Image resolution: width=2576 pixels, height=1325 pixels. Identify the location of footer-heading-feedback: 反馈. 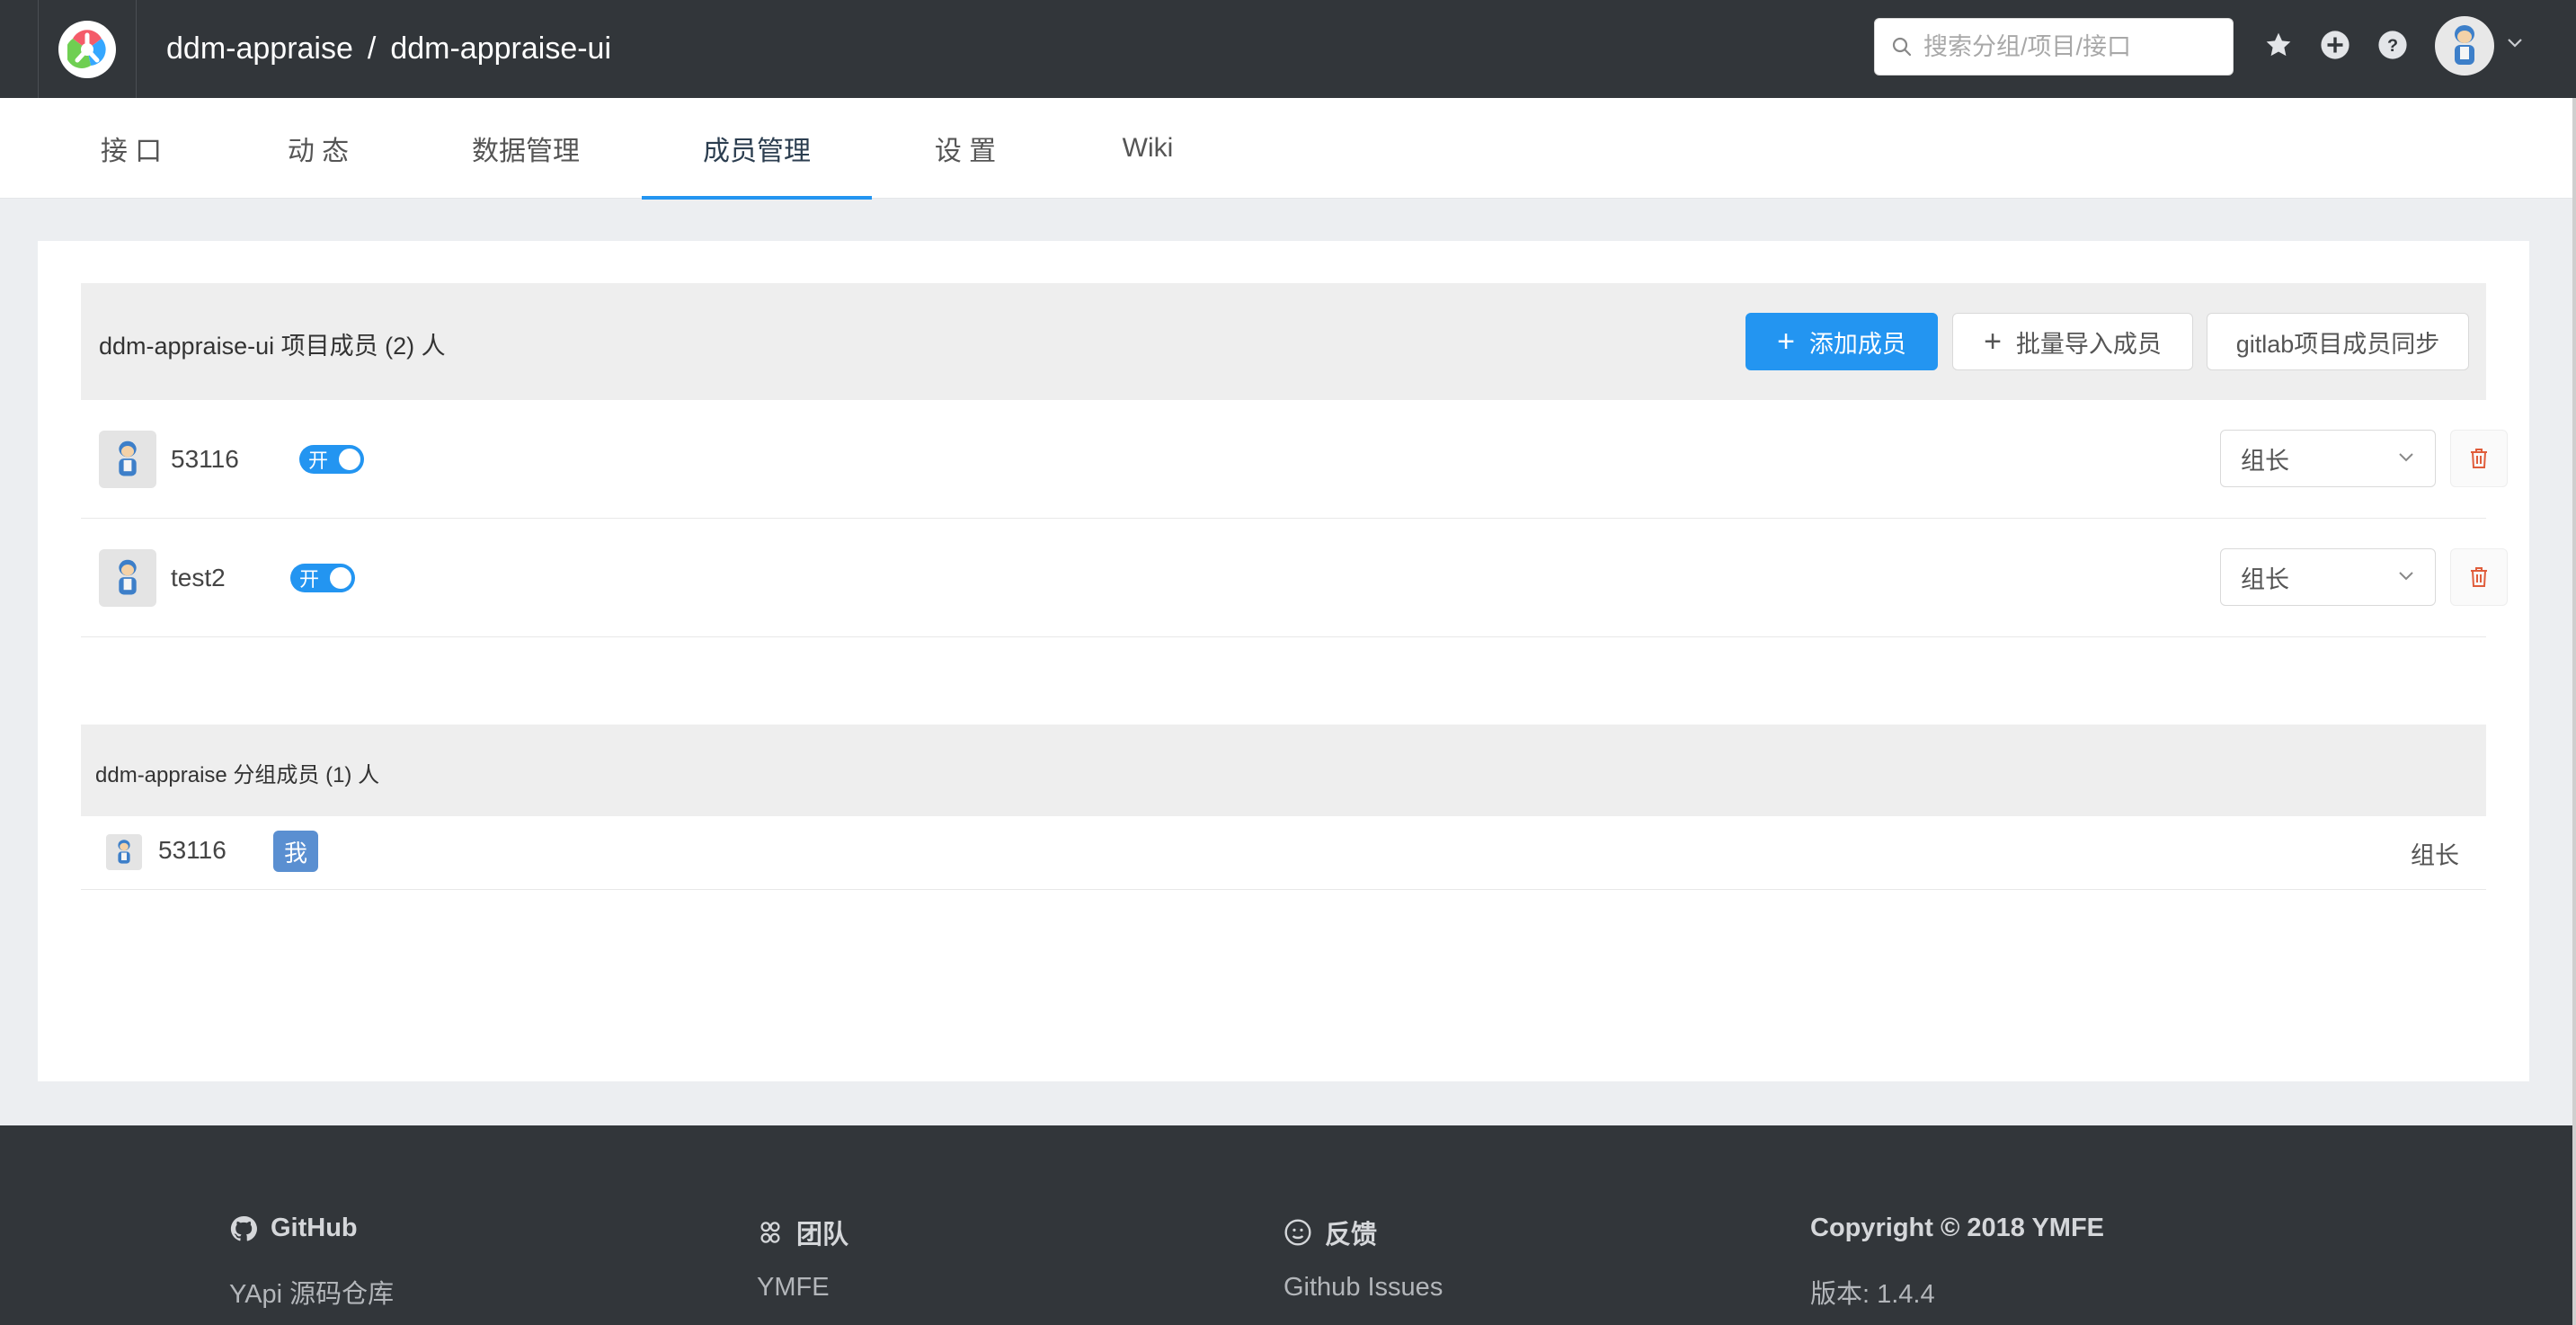
(1330, 1233).